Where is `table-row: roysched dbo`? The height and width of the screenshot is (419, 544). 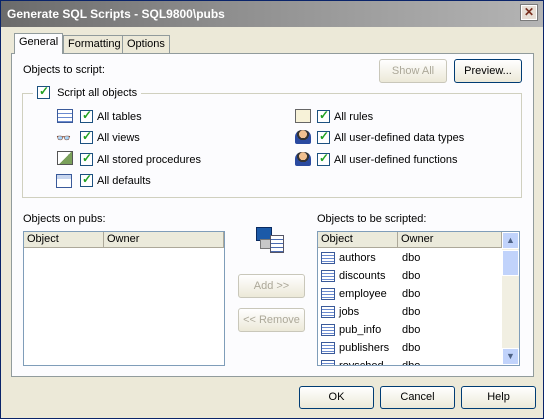
table-row: roysched dbo is located at coordinates (369, 361).